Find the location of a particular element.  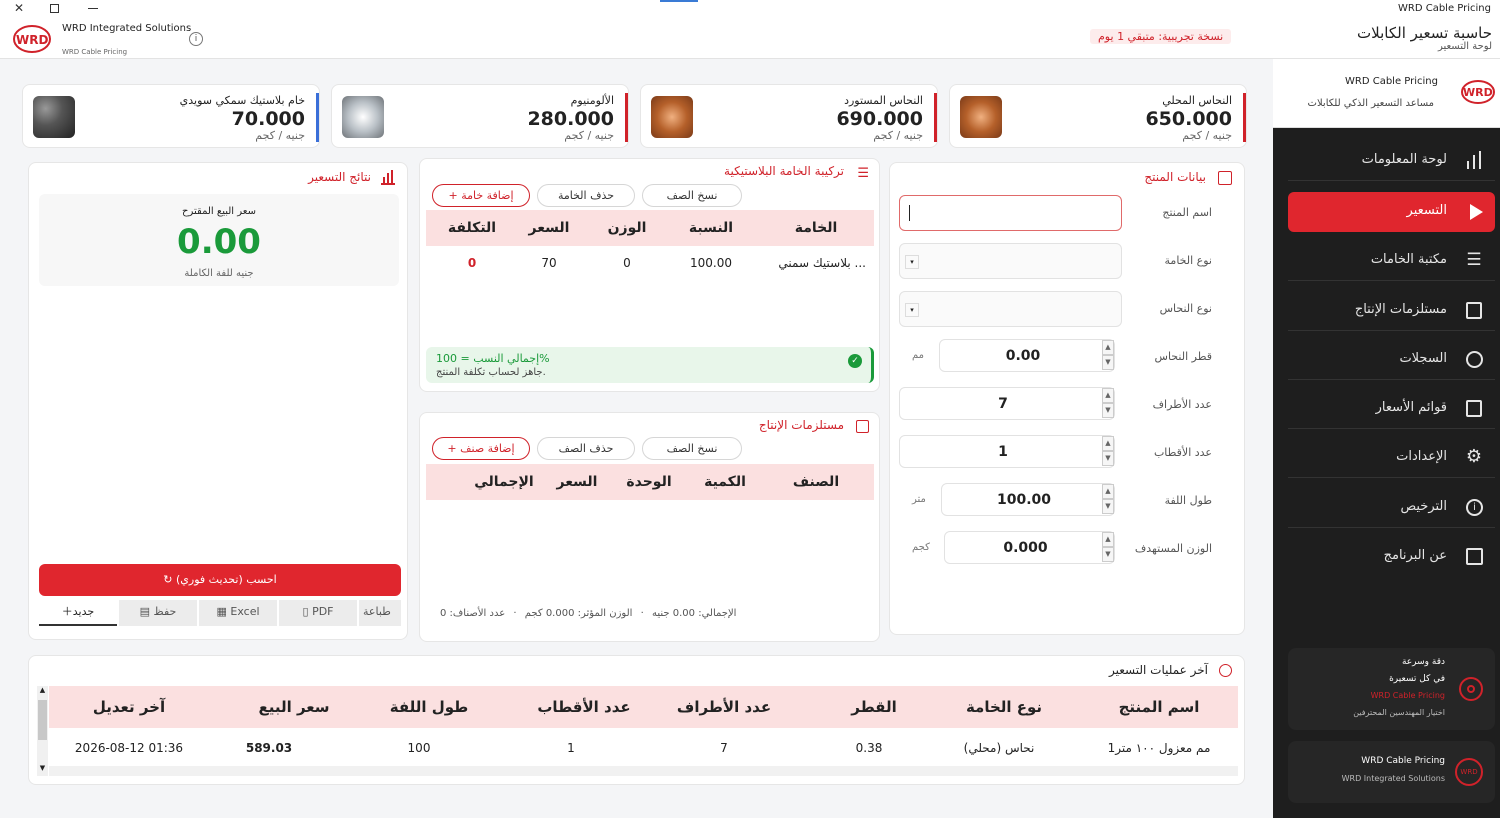

sidebar-item-price-lists: قوائم الأسعار is located at coordinates (1391, 409).